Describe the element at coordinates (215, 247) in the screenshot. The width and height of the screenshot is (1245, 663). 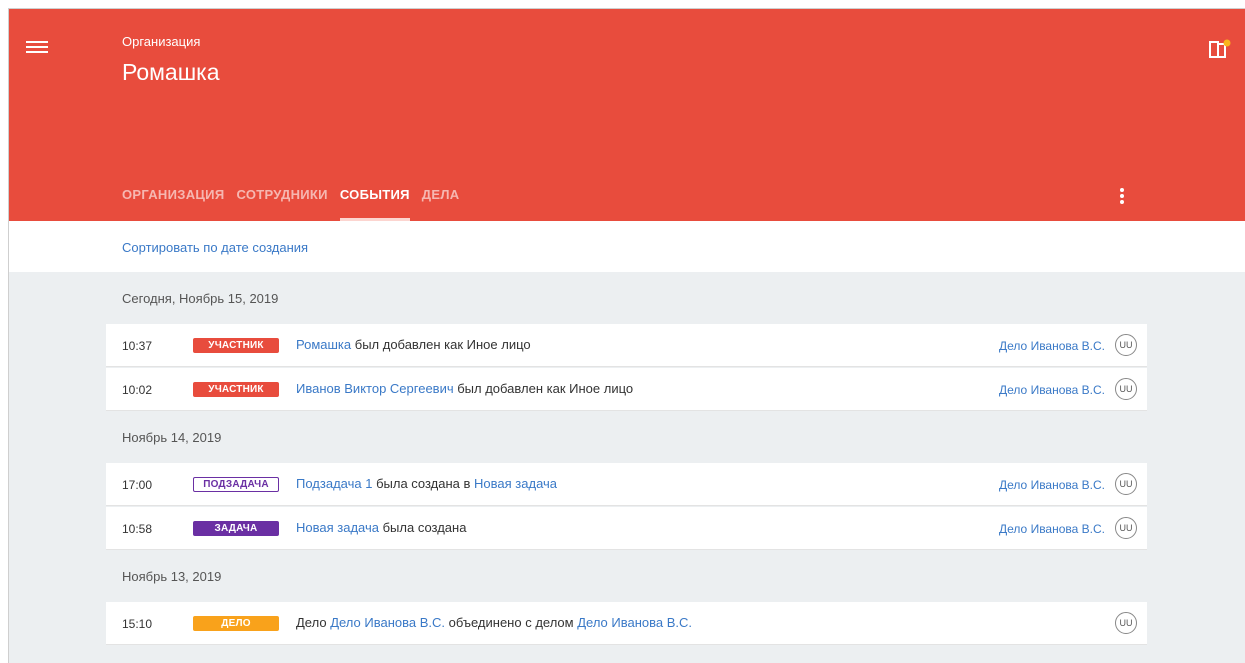
I see `sort-by-date-link: Сортировать по дате создания` at that location.